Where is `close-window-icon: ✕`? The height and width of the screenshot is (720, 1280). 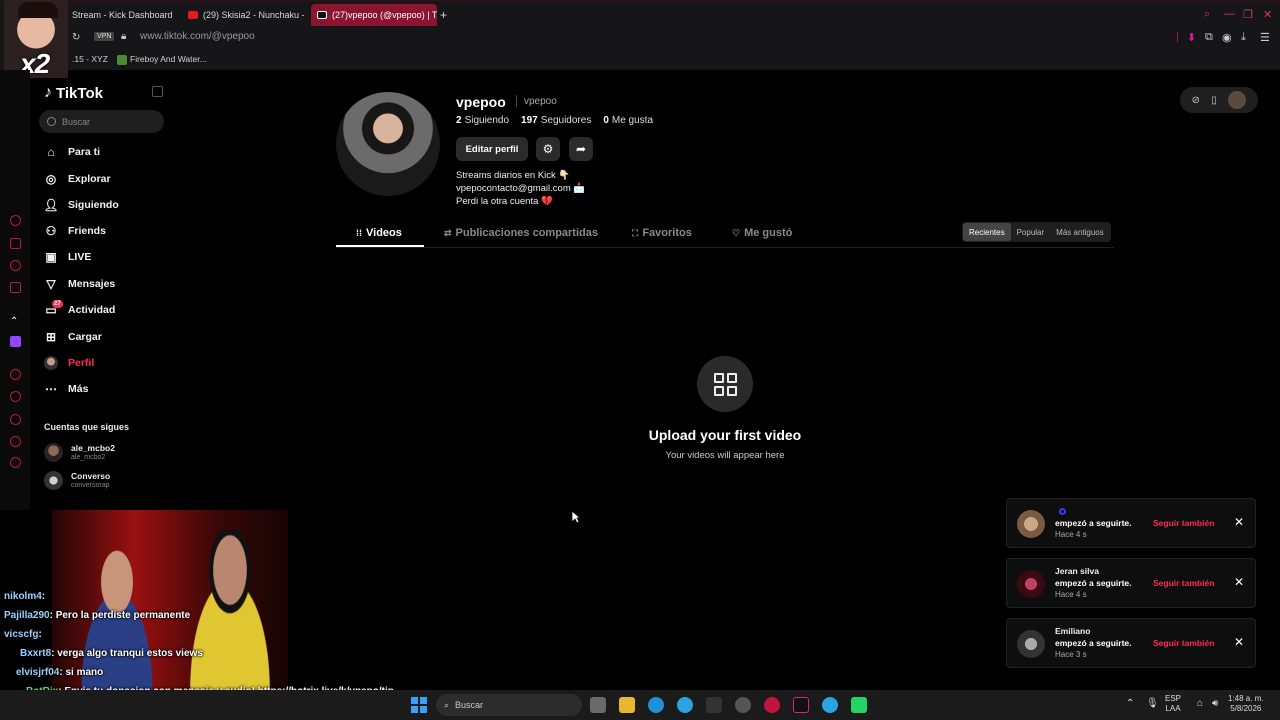
close-window-icon: ✕ is located at coordinates (1267, 14).